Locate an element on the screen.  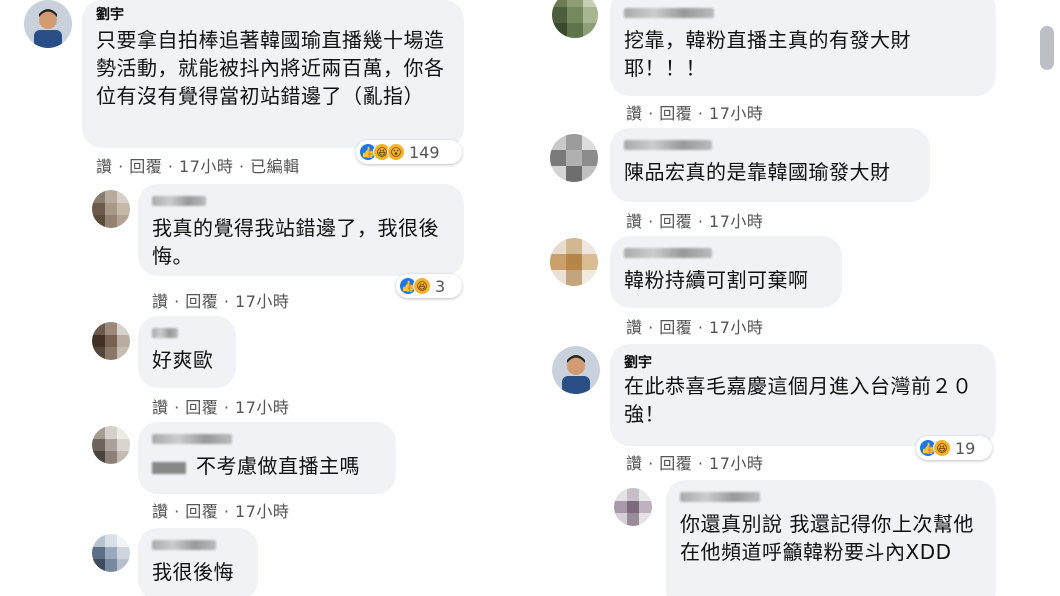
reaction-summary: 👍 😆 3 is located at coordinates (429, 286).